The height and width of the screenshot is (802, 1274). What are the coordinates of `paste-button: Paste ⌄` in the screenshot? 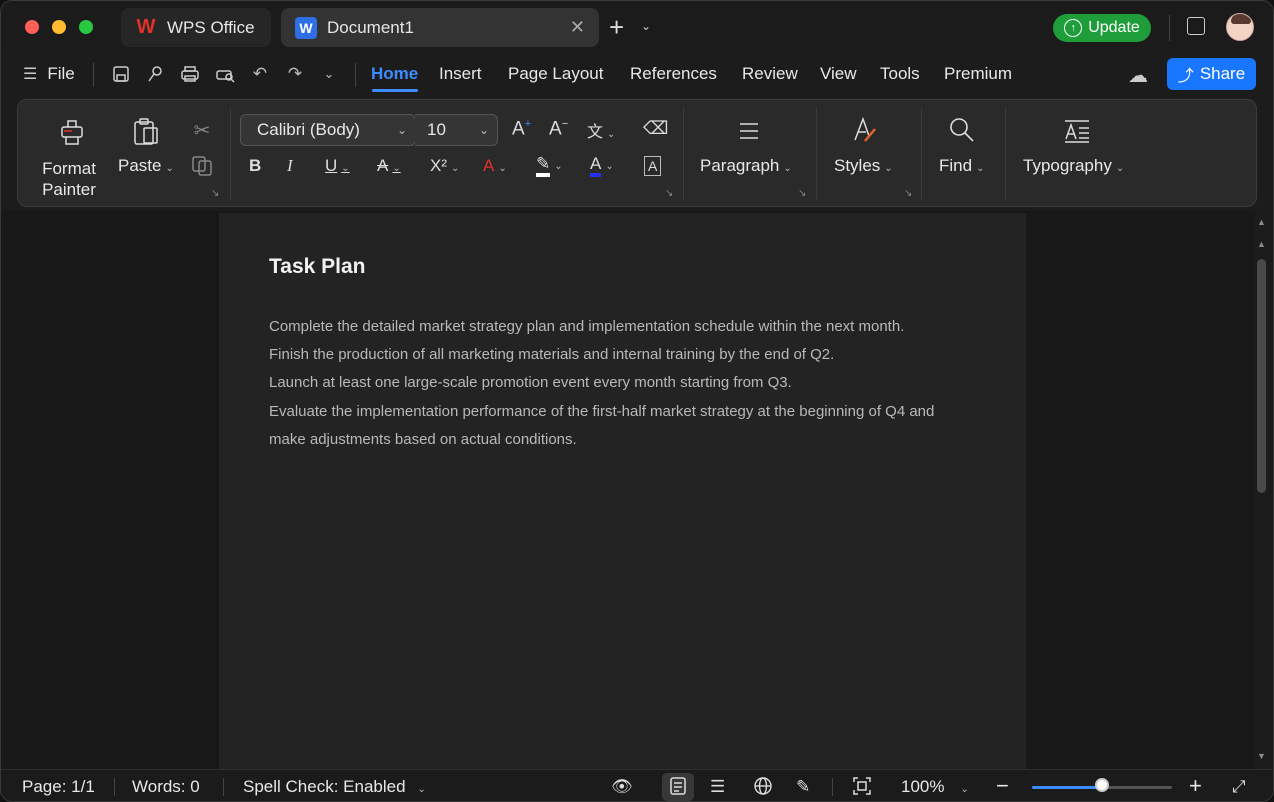 It's located at (146, 166).